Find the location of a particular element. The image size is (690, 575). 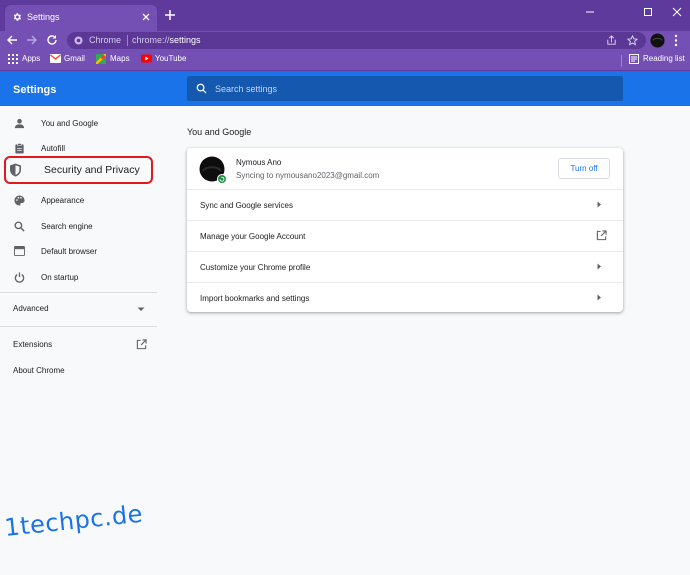

youtube-icon is located at coordinates (146, 58).